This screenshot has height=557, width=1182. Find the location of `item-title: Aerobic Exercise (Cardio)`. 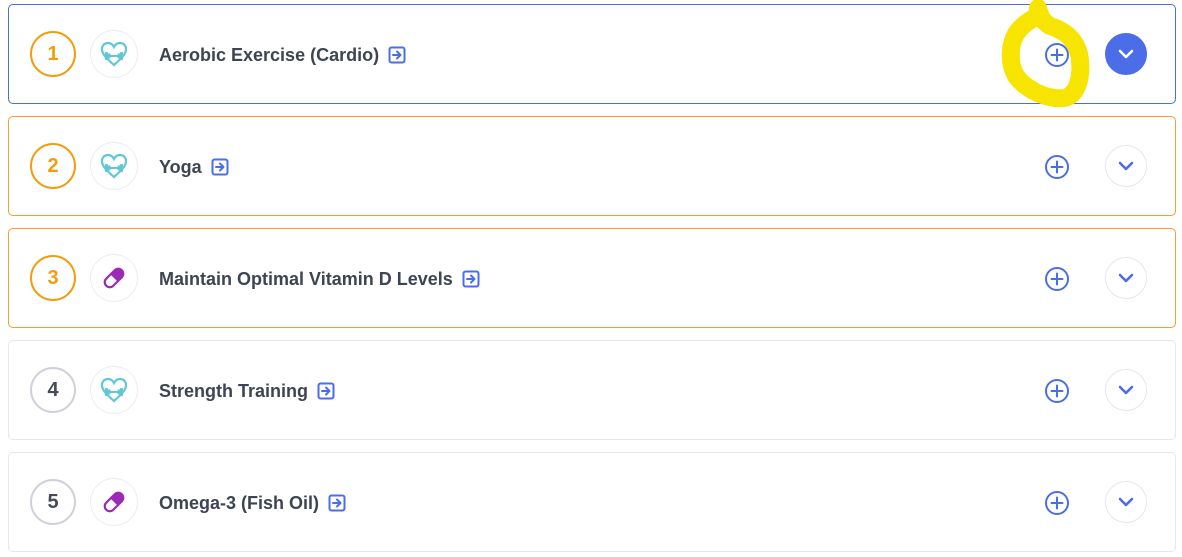

item-title: Aerobic Exercise (Cardio) is located at coordinates (269, 55).